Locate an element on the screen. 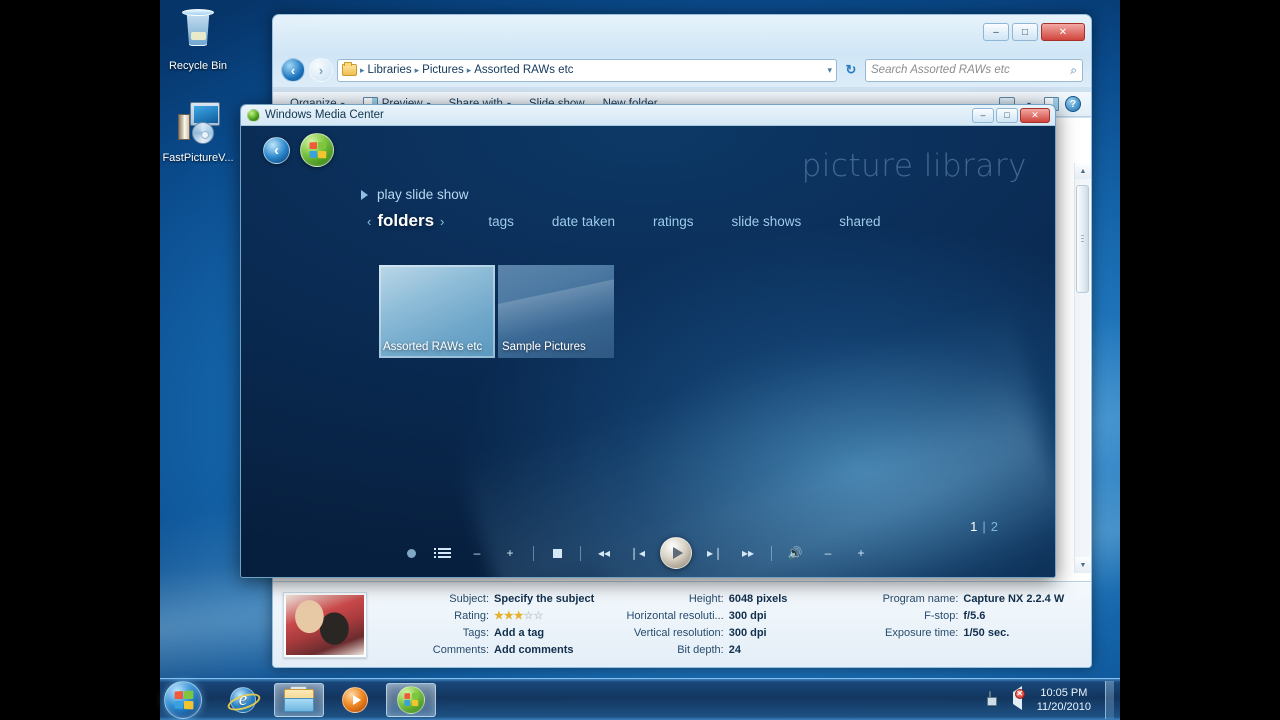 The image size is (1280, 720). desktop-icon-recycle-bin: Recycle Bin is located at coordinates (198, 40).